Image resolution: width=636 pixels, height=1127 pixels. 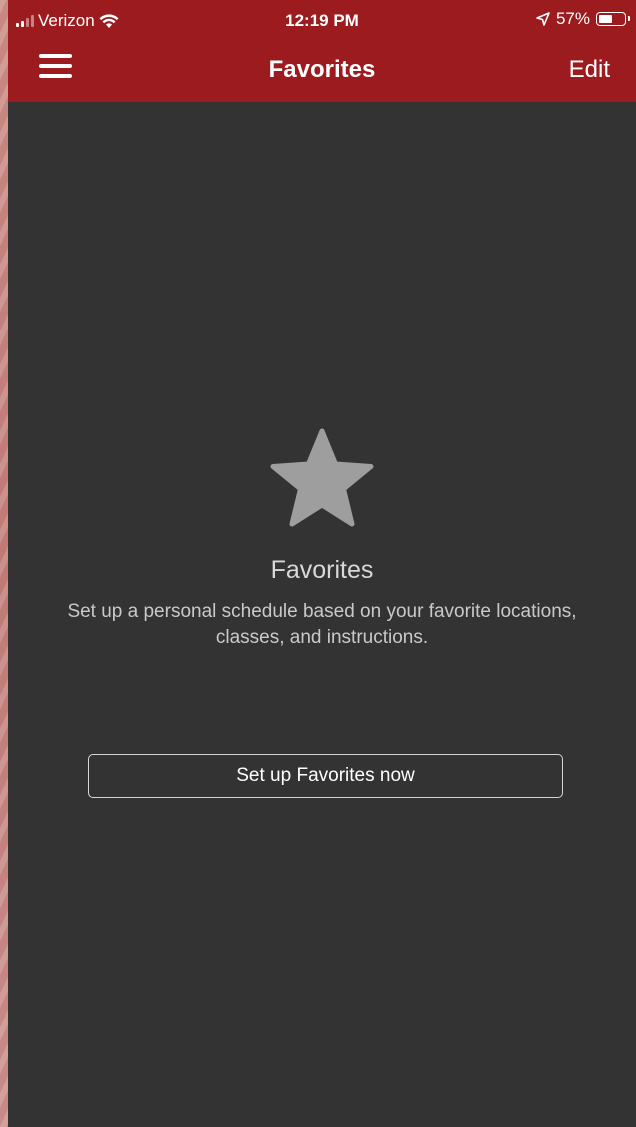 What do you see at coordinates (589, 70) in the screenshot?
I see `edit-button: Edit` at bounding box center [589, 70].